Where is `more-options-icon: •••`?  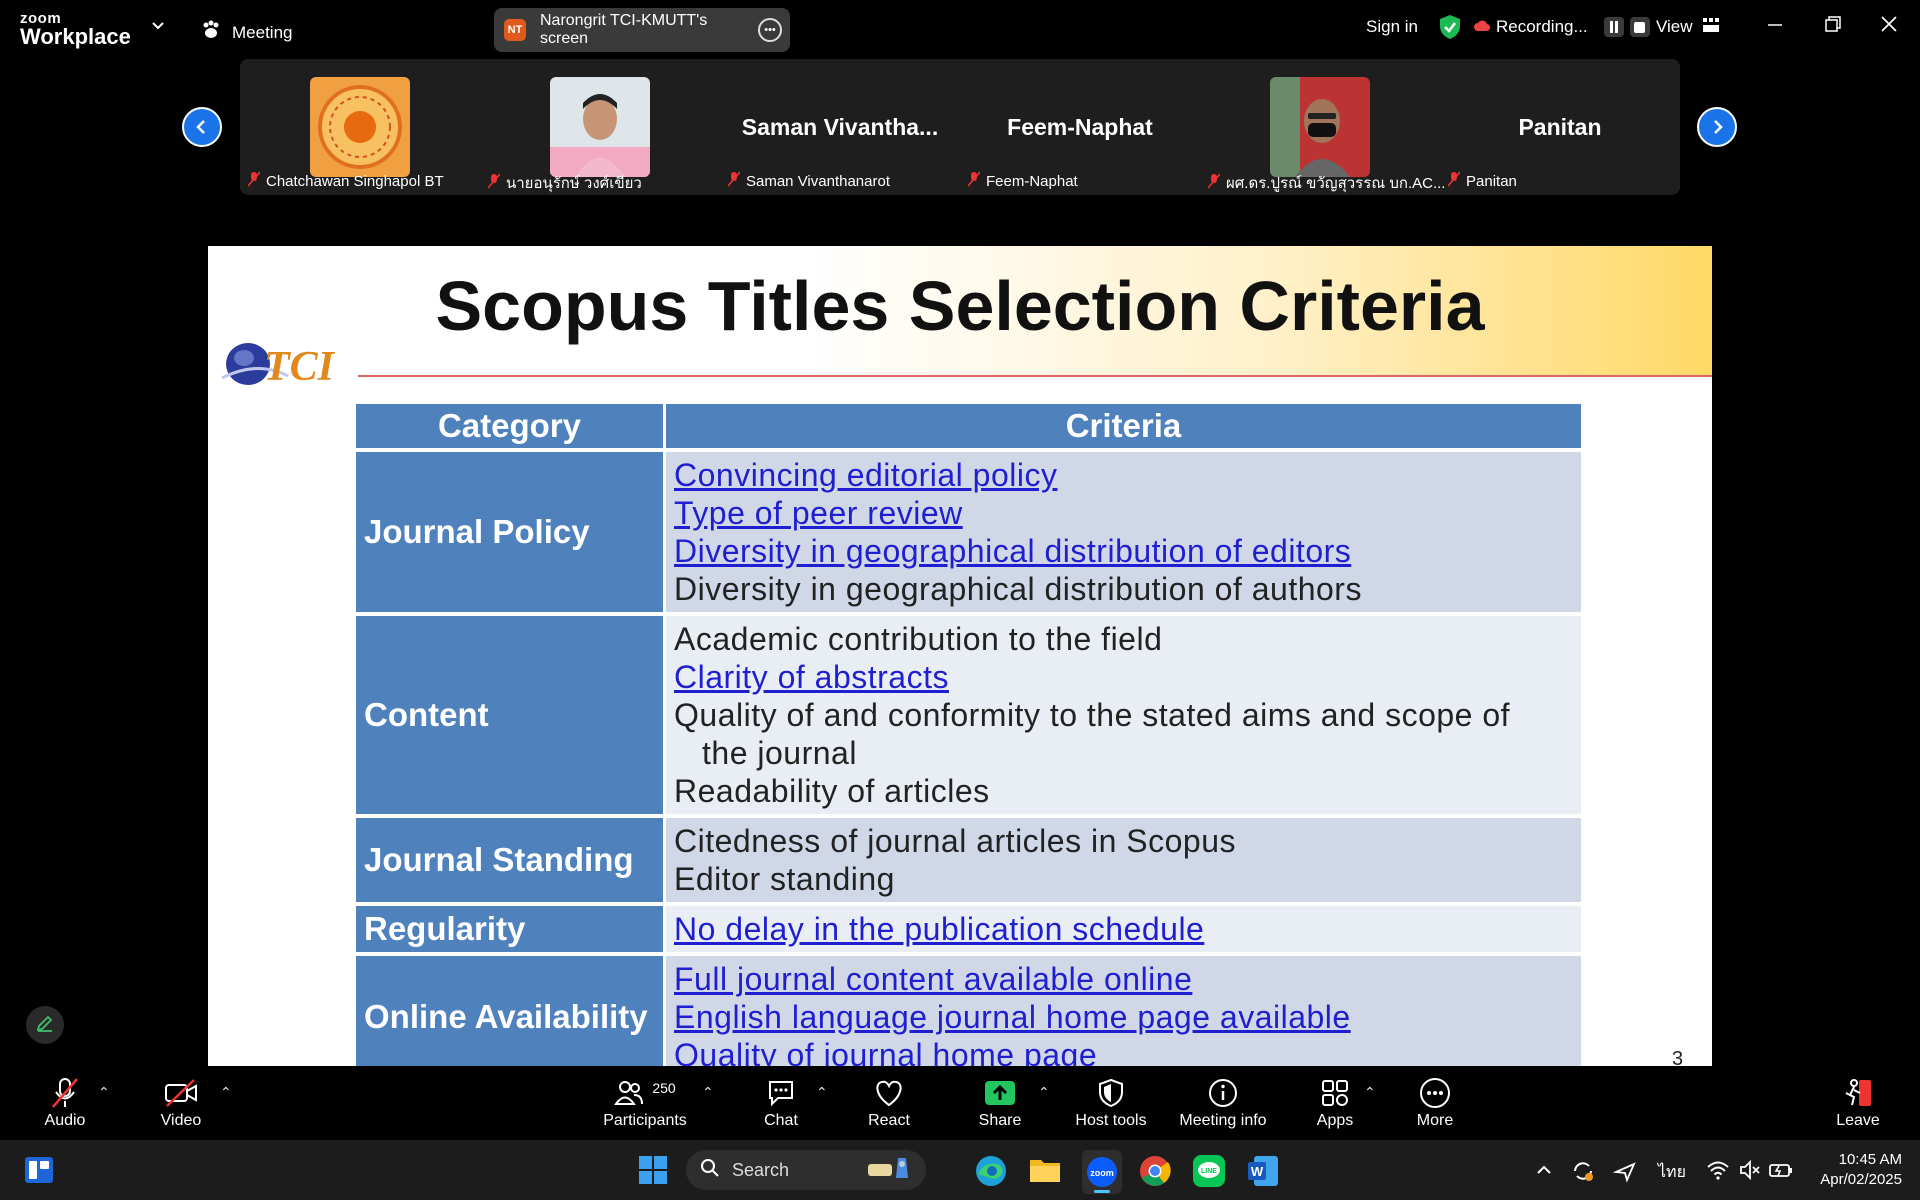 more-options-icon: ••• is located at coordinates (770, 30).